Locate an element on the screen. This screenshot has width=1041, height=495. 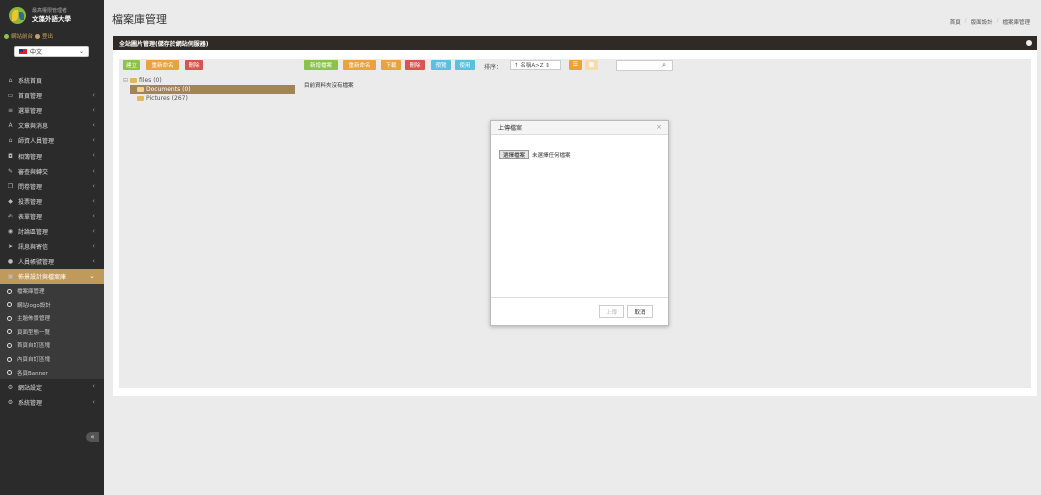
download-button: 下載 is located at coordinates (391, 65).